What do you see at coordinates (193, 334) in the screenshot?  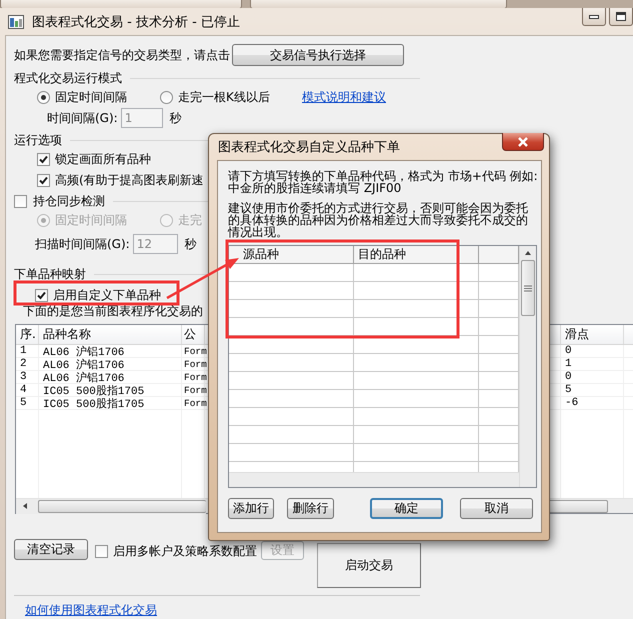 I see `column-header: 公` at bounding box center [193, 334].